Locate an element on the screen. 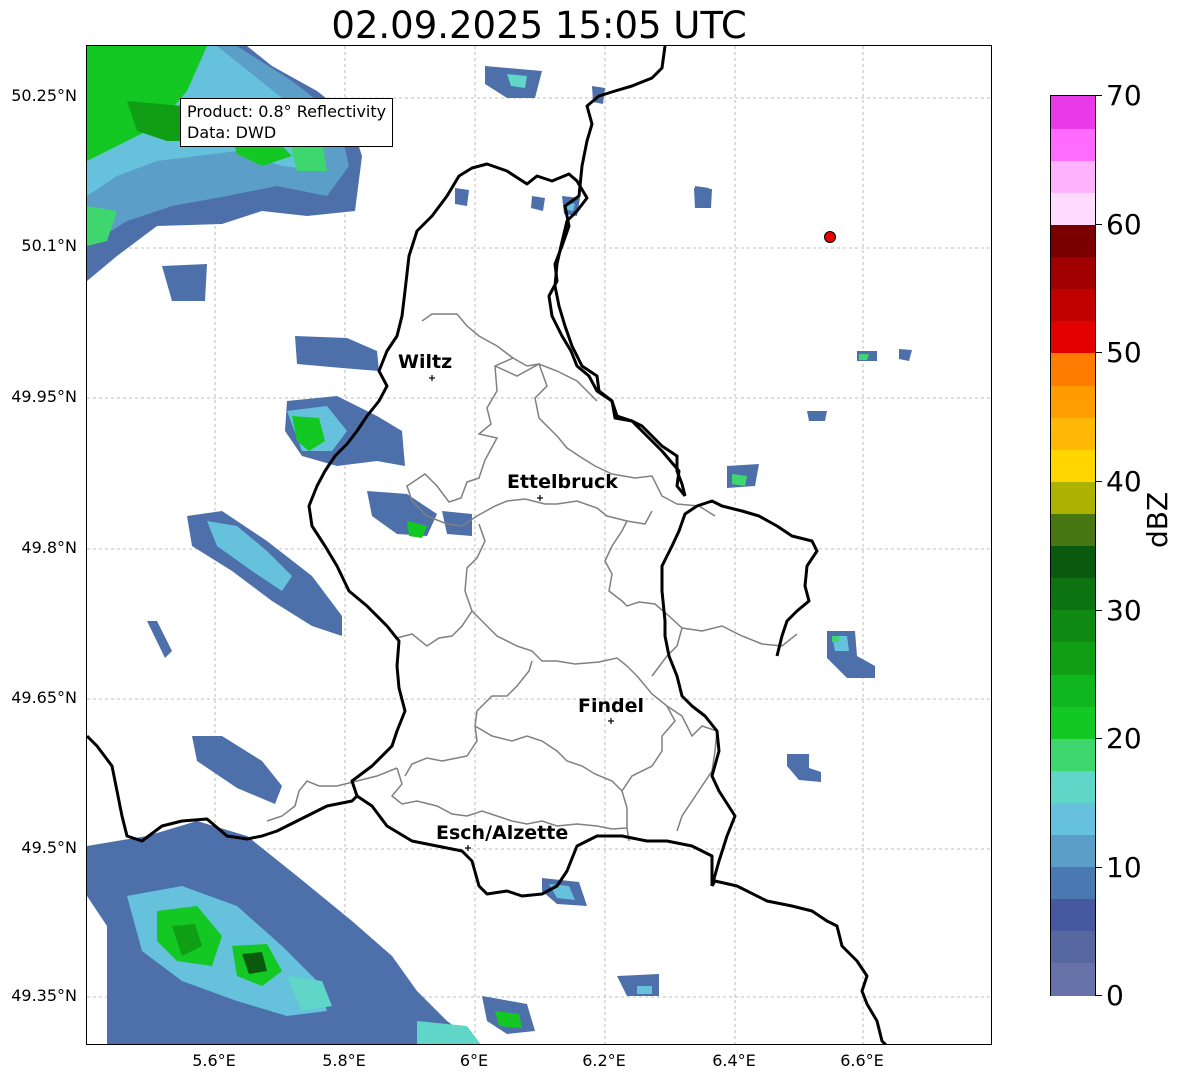  product-label: Product: 0.8° Reflectivity is located at coordinates (287, 111).